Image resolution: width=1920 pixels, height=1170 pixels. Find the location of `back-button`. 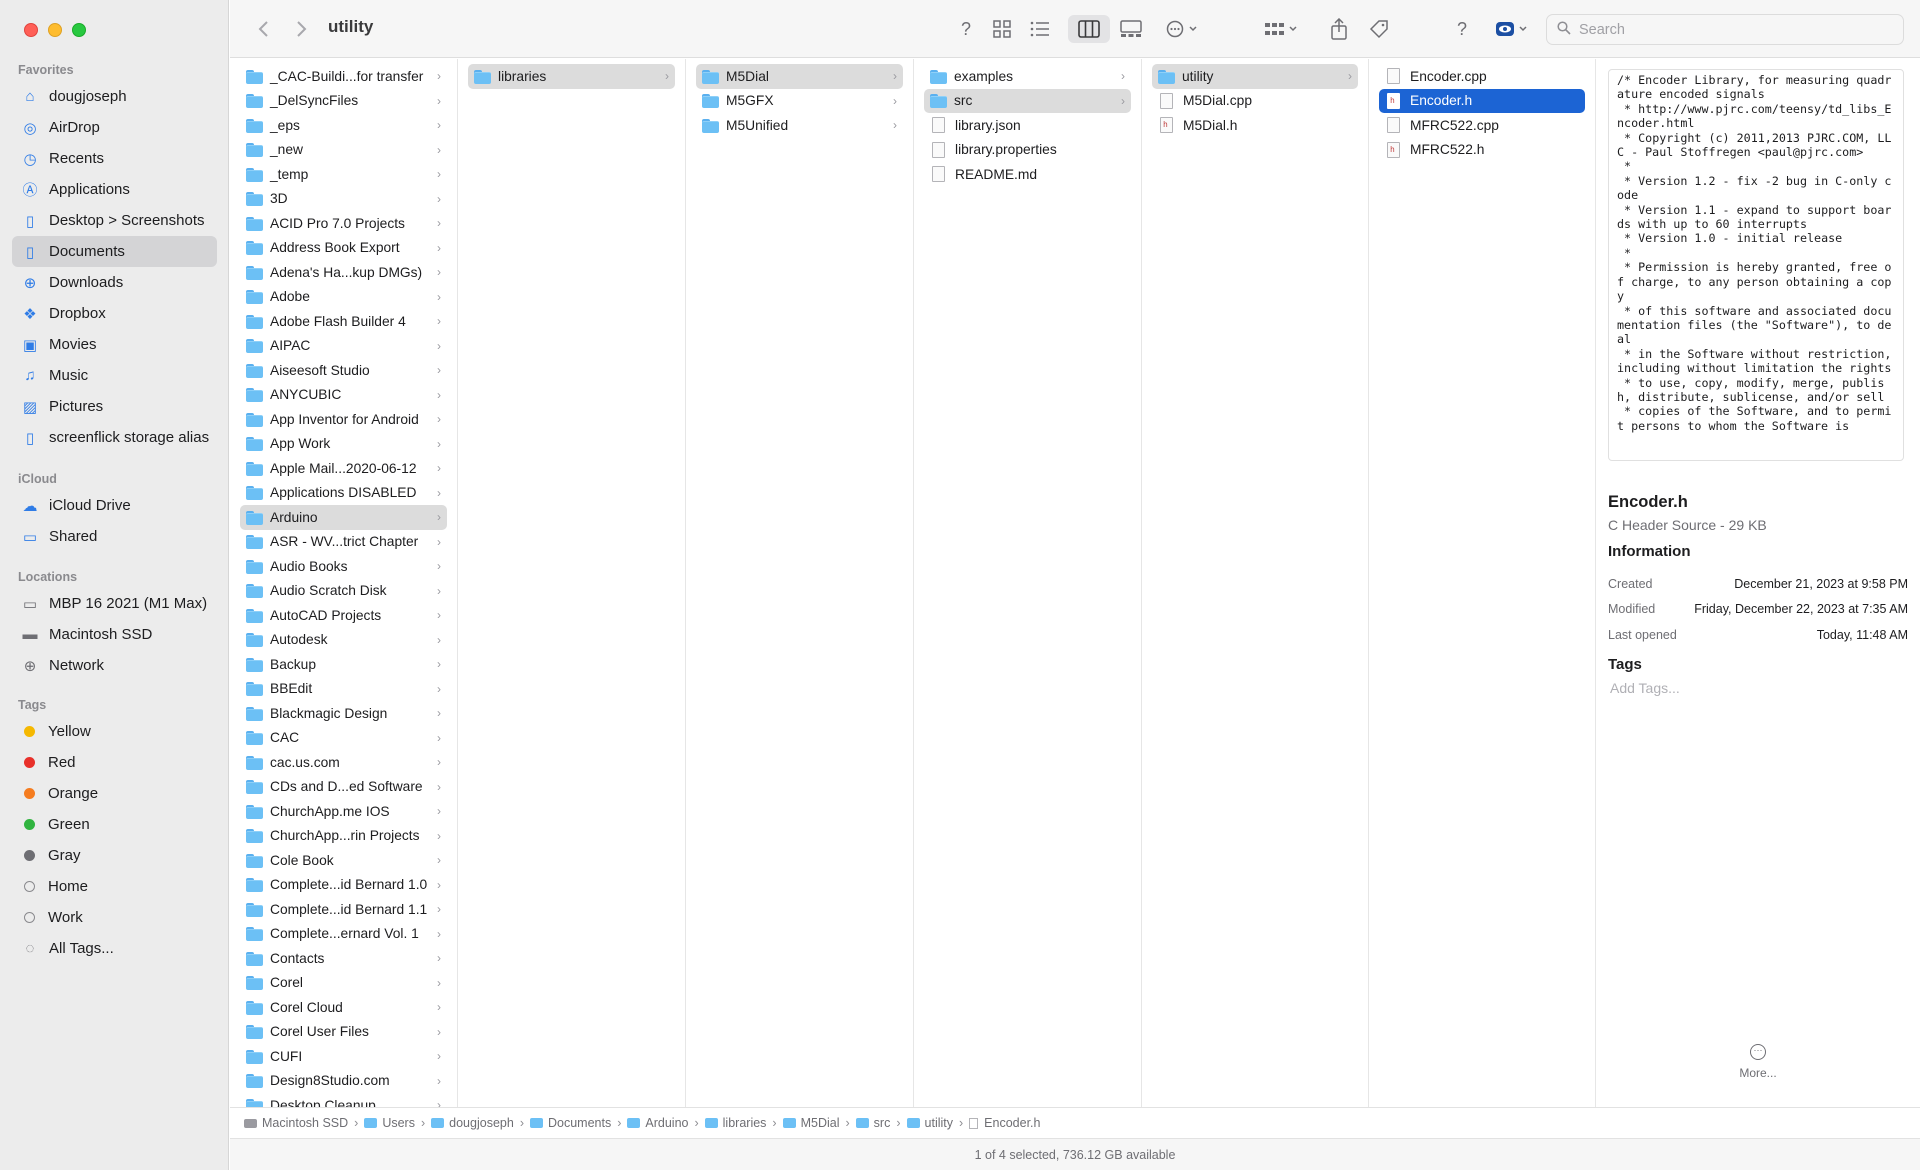

back-button is located at coordinates (263, 29).